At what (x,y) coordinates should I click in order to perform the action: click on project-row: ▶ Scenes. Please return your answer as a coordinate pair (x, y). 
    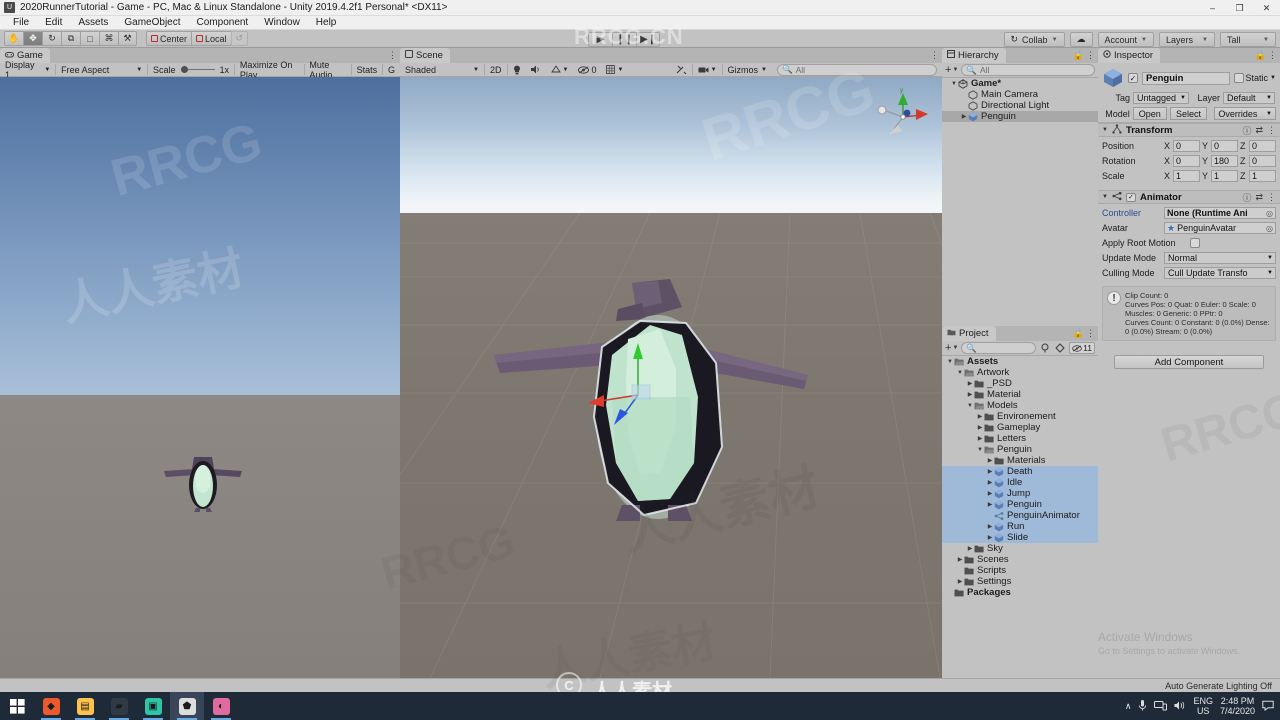
    Looking at the image, I should click on (1020, 559).